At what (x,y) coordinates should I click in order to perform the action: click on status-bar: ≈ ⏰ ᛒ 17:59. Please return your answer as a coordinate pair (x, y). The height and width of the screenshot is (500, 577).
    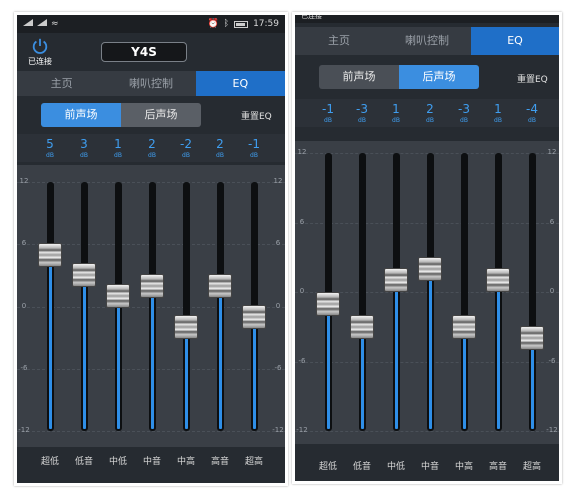
    Looking at the image, I should click on (151, 24).